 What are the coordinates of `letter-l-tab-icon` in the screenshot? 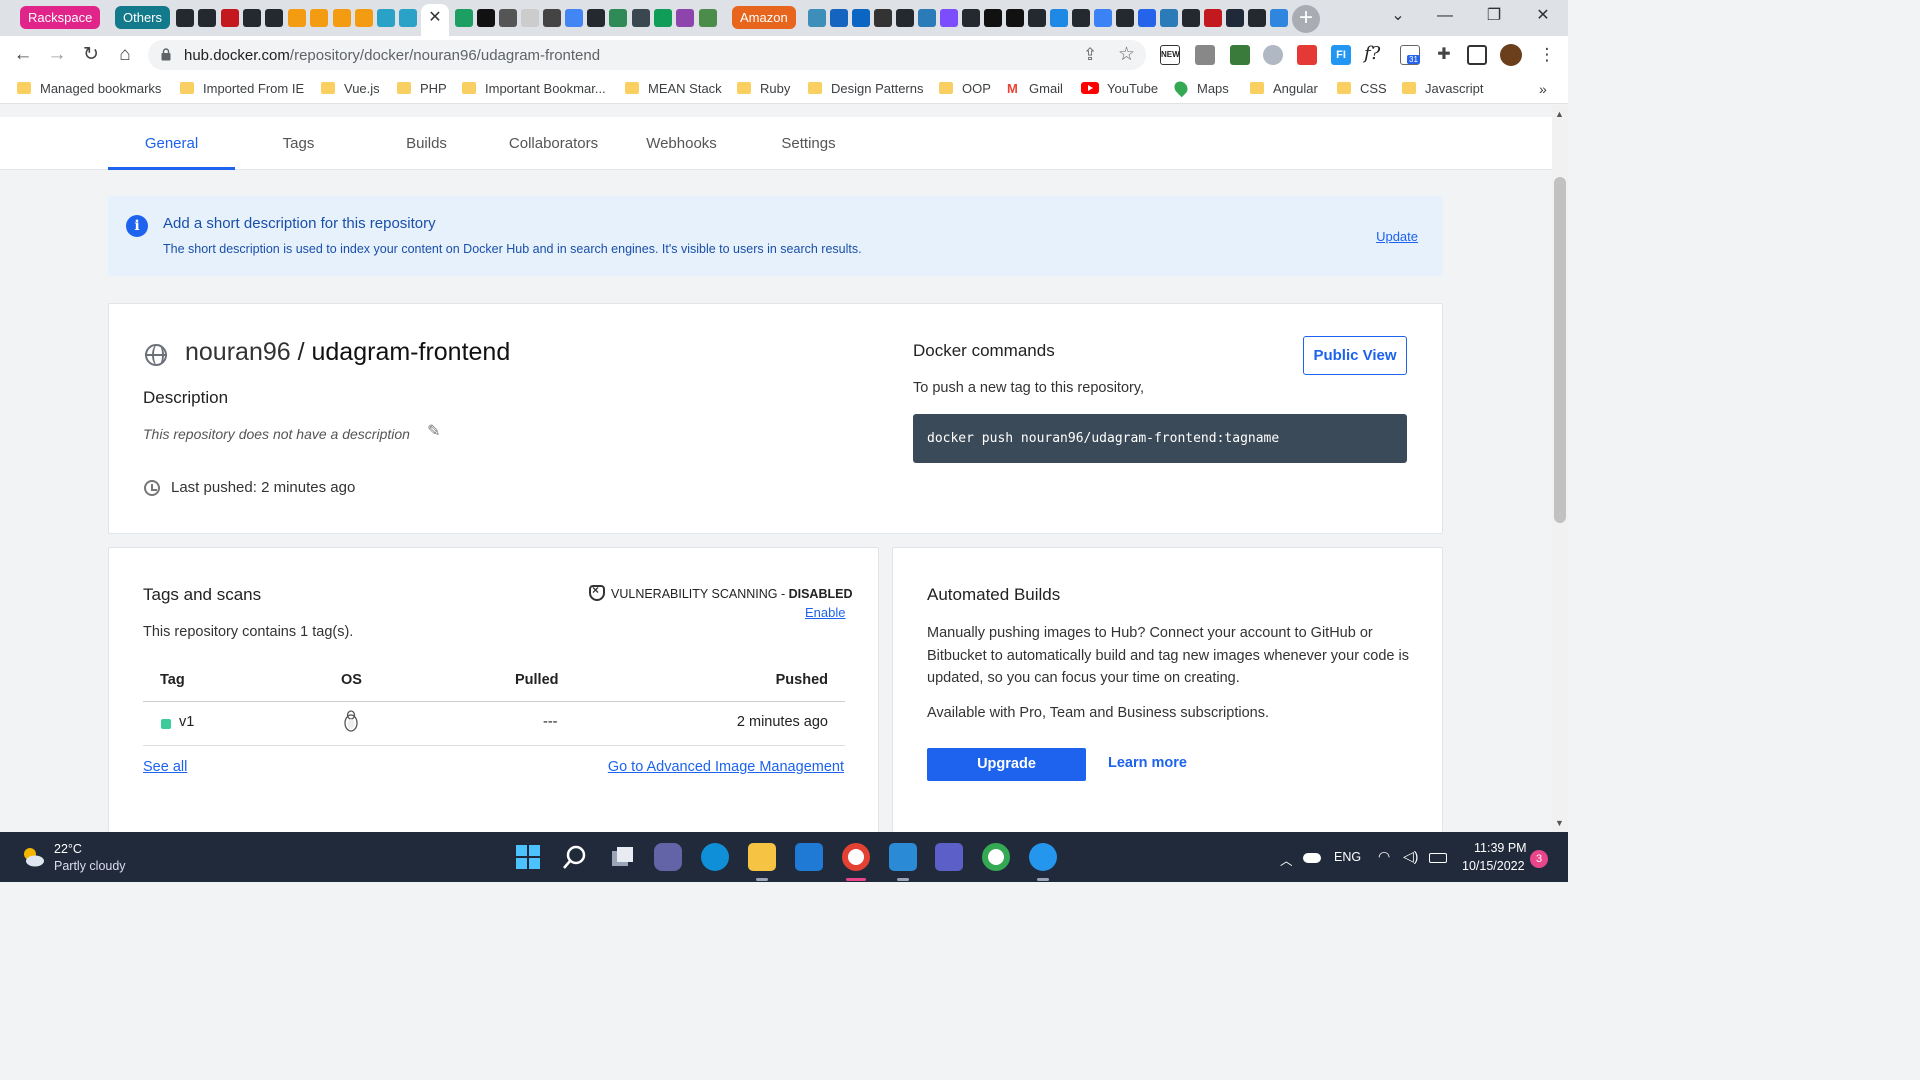 It's located at (839, 18).